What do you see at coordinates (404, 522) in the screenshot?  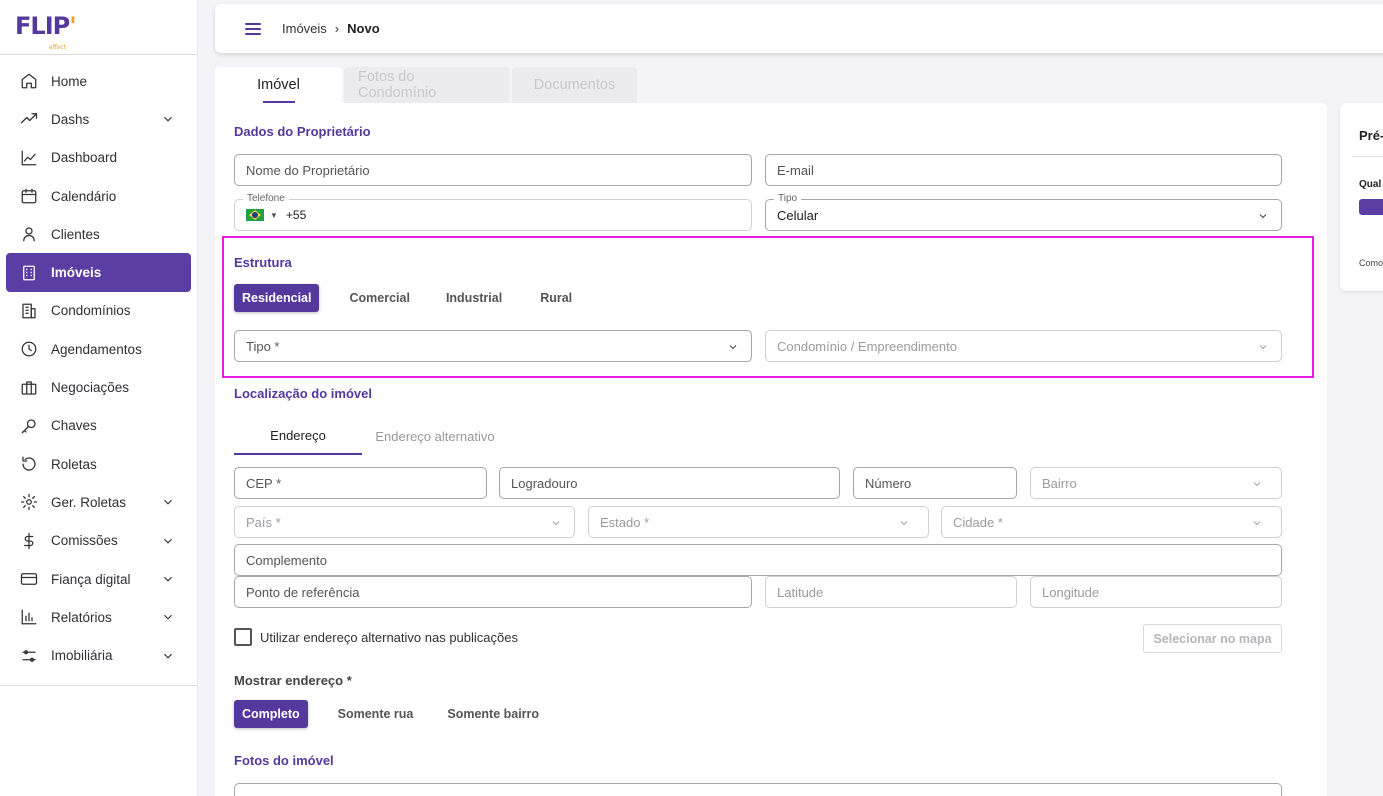 I see `country-select: País *` at bounding box center [404, 522].